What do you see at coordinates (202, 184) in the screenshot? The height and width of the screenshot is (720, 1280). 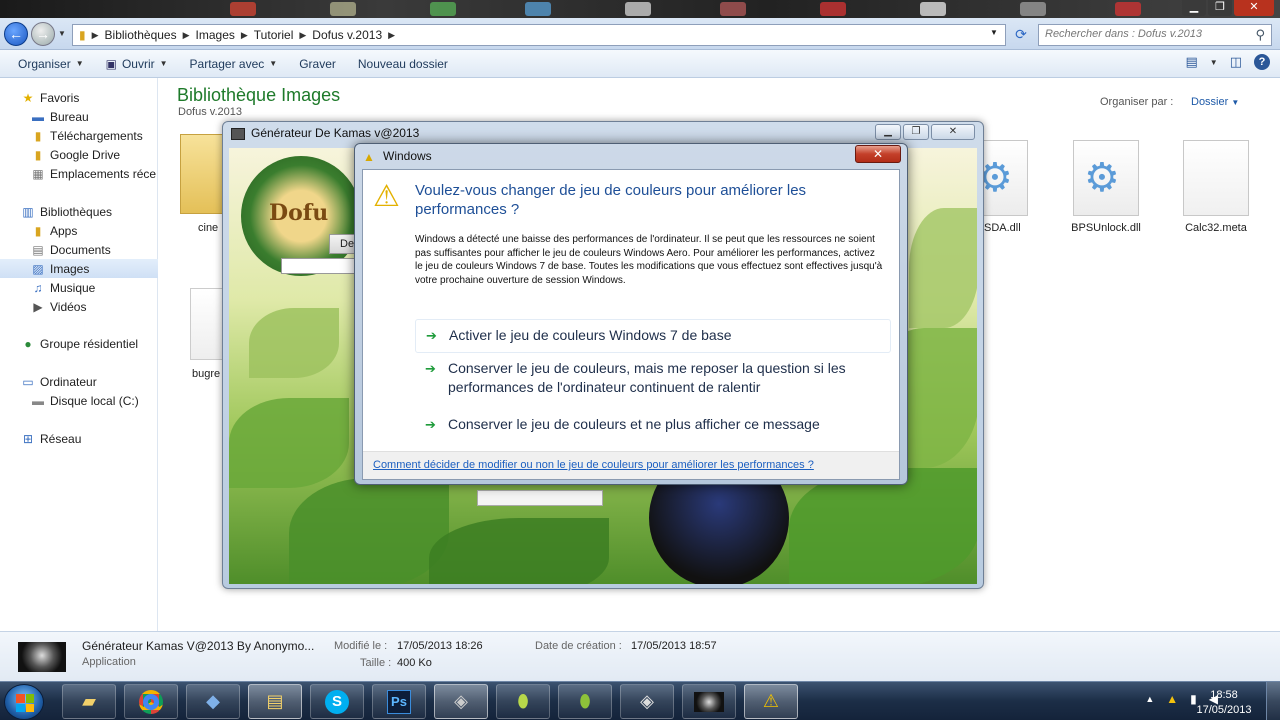 I see `file-item: cine` at bounding box center [202, 184].